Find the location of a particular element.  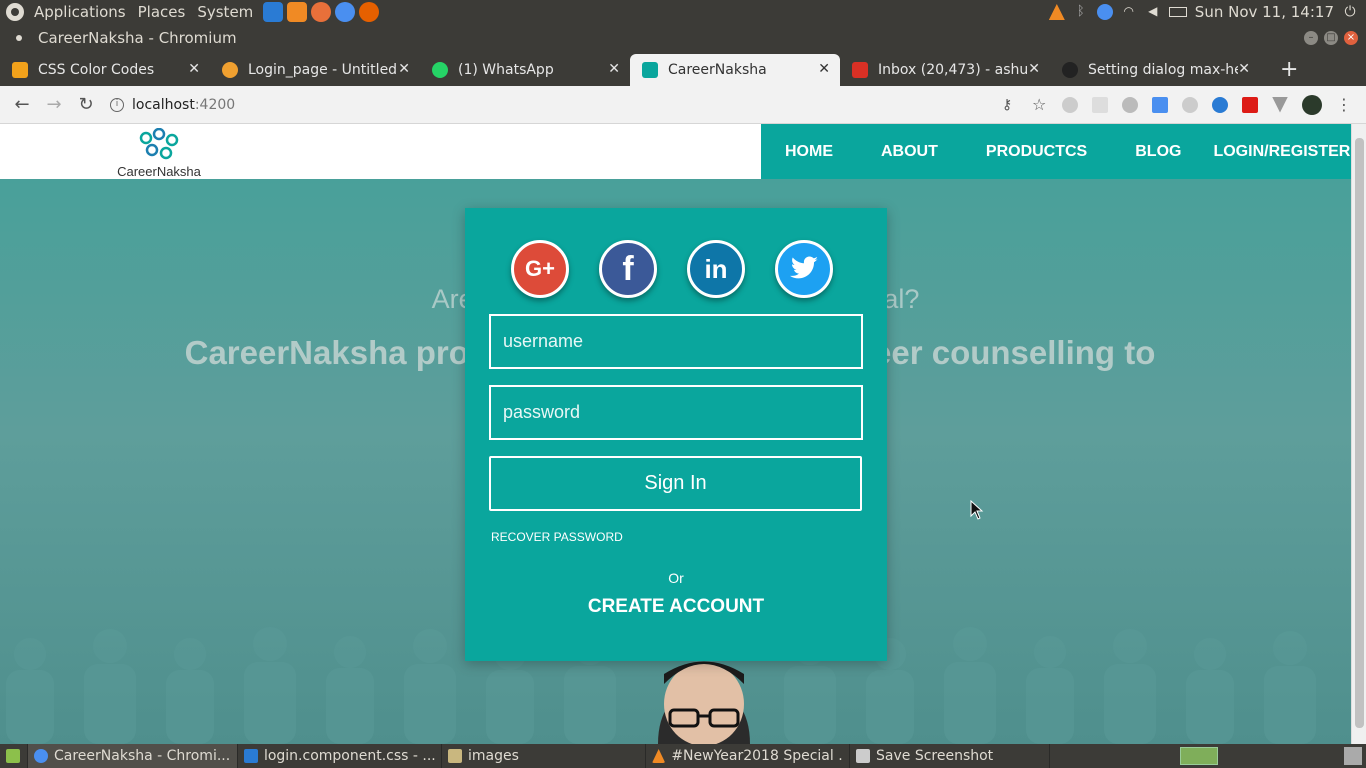

tab-label: Inbox (20,473) - ashut is located at coordinates (953, 70).